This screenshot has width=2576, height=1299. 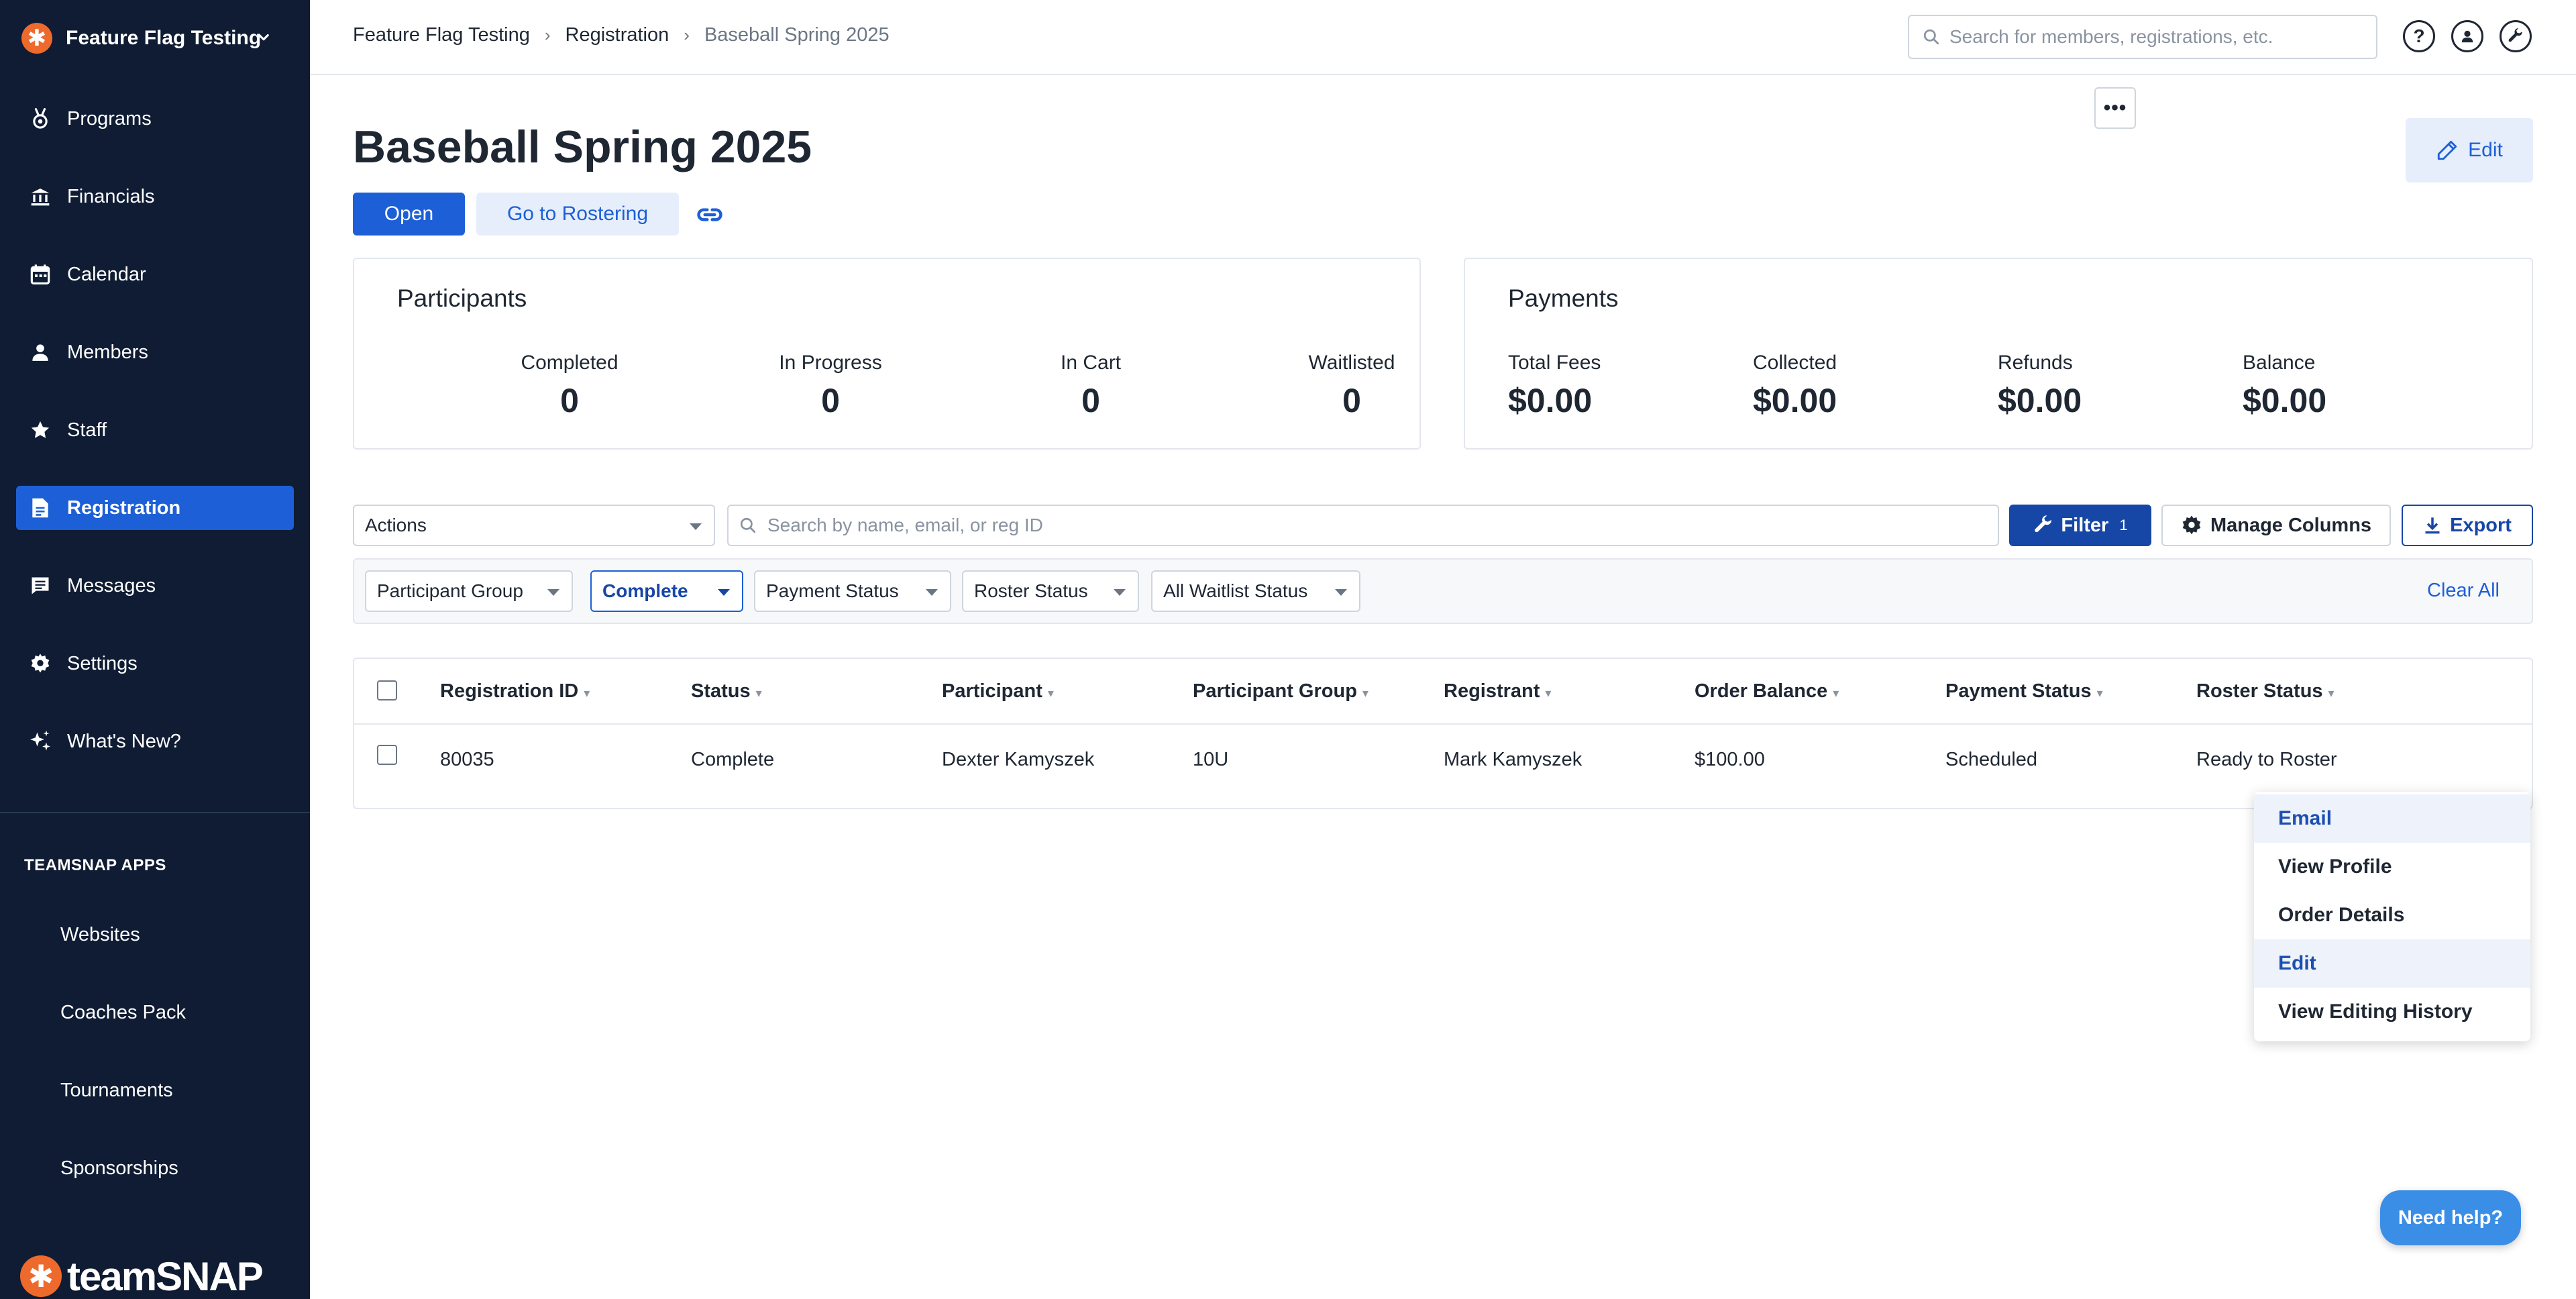 What do you see at coordinates (155, 813) in the screenshot?
I see `sidebar-divider` at bounding box center [155, 813].